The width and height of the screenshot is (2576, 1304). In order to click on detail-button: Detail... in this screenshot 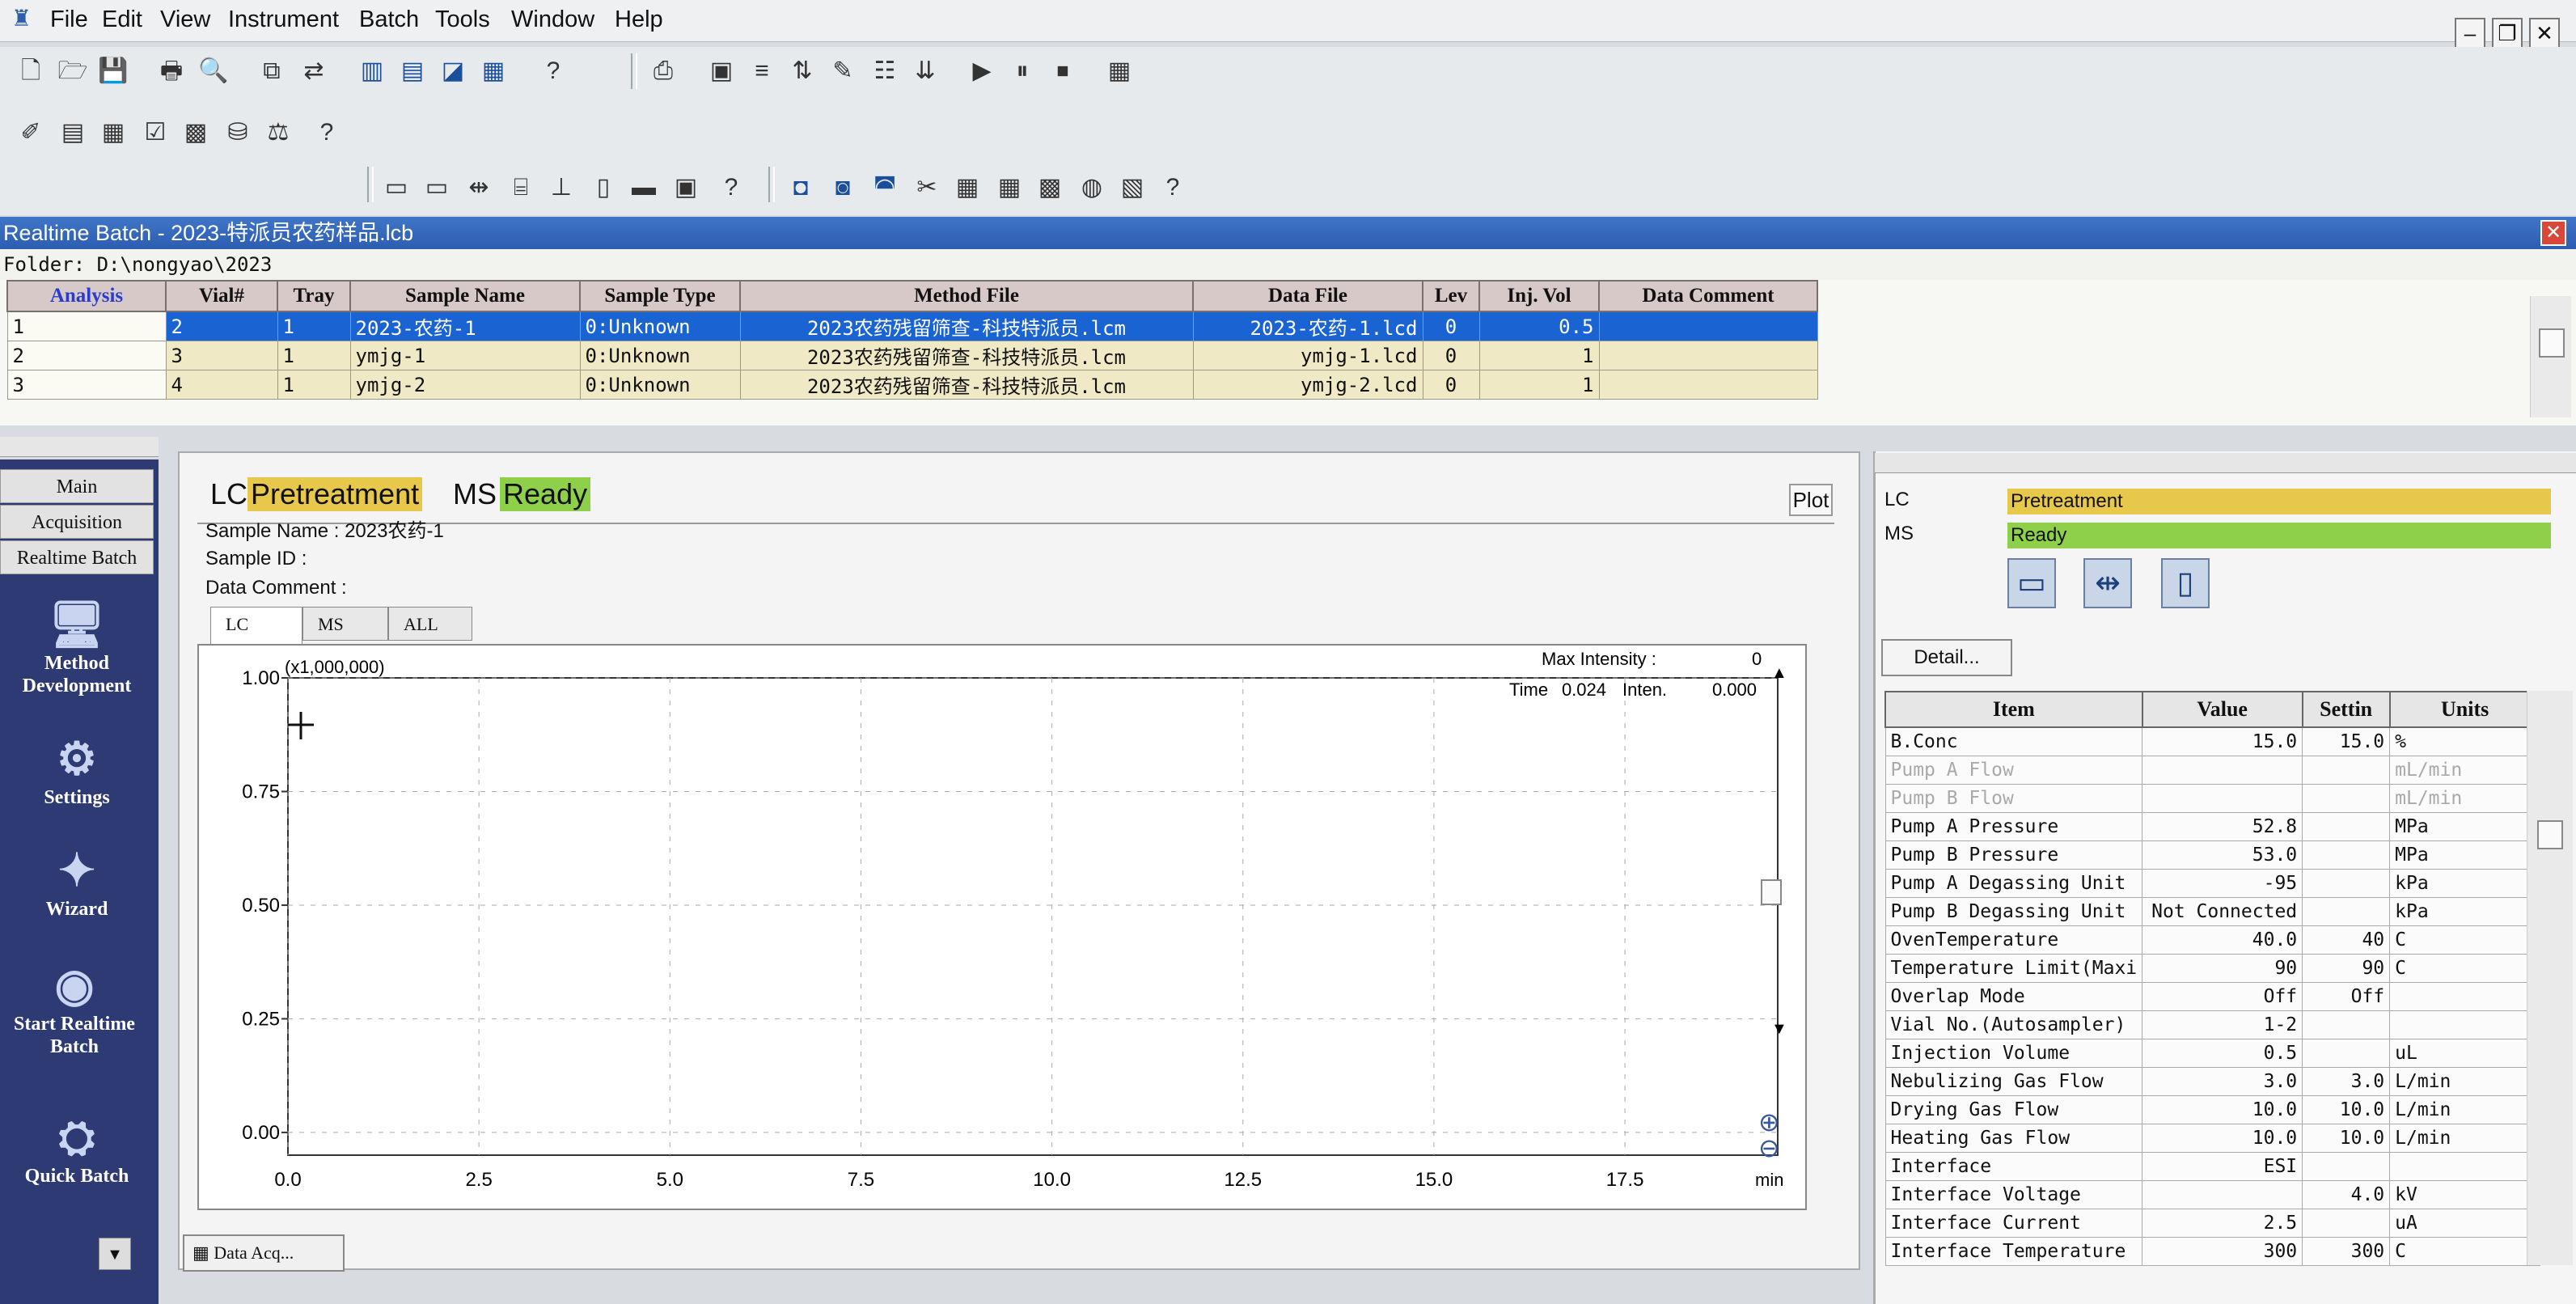, I will do `click(1947, 657)`.